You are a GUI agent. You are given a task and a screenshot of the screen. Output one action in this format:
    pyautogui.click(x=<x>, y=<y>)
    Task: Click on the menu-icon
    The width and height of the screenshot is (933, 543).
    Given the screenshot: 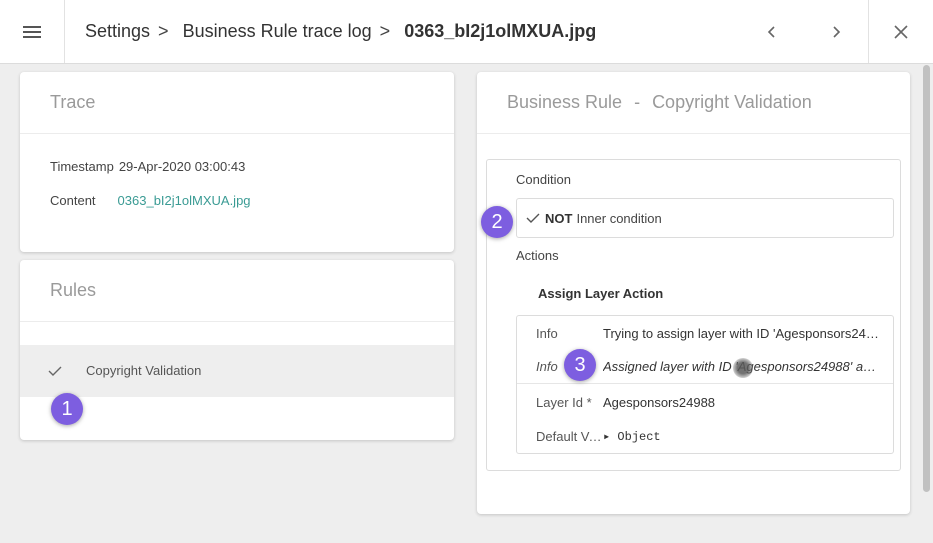 What is the action you would take?
    pyautogui.click(x=32, y=31)
    